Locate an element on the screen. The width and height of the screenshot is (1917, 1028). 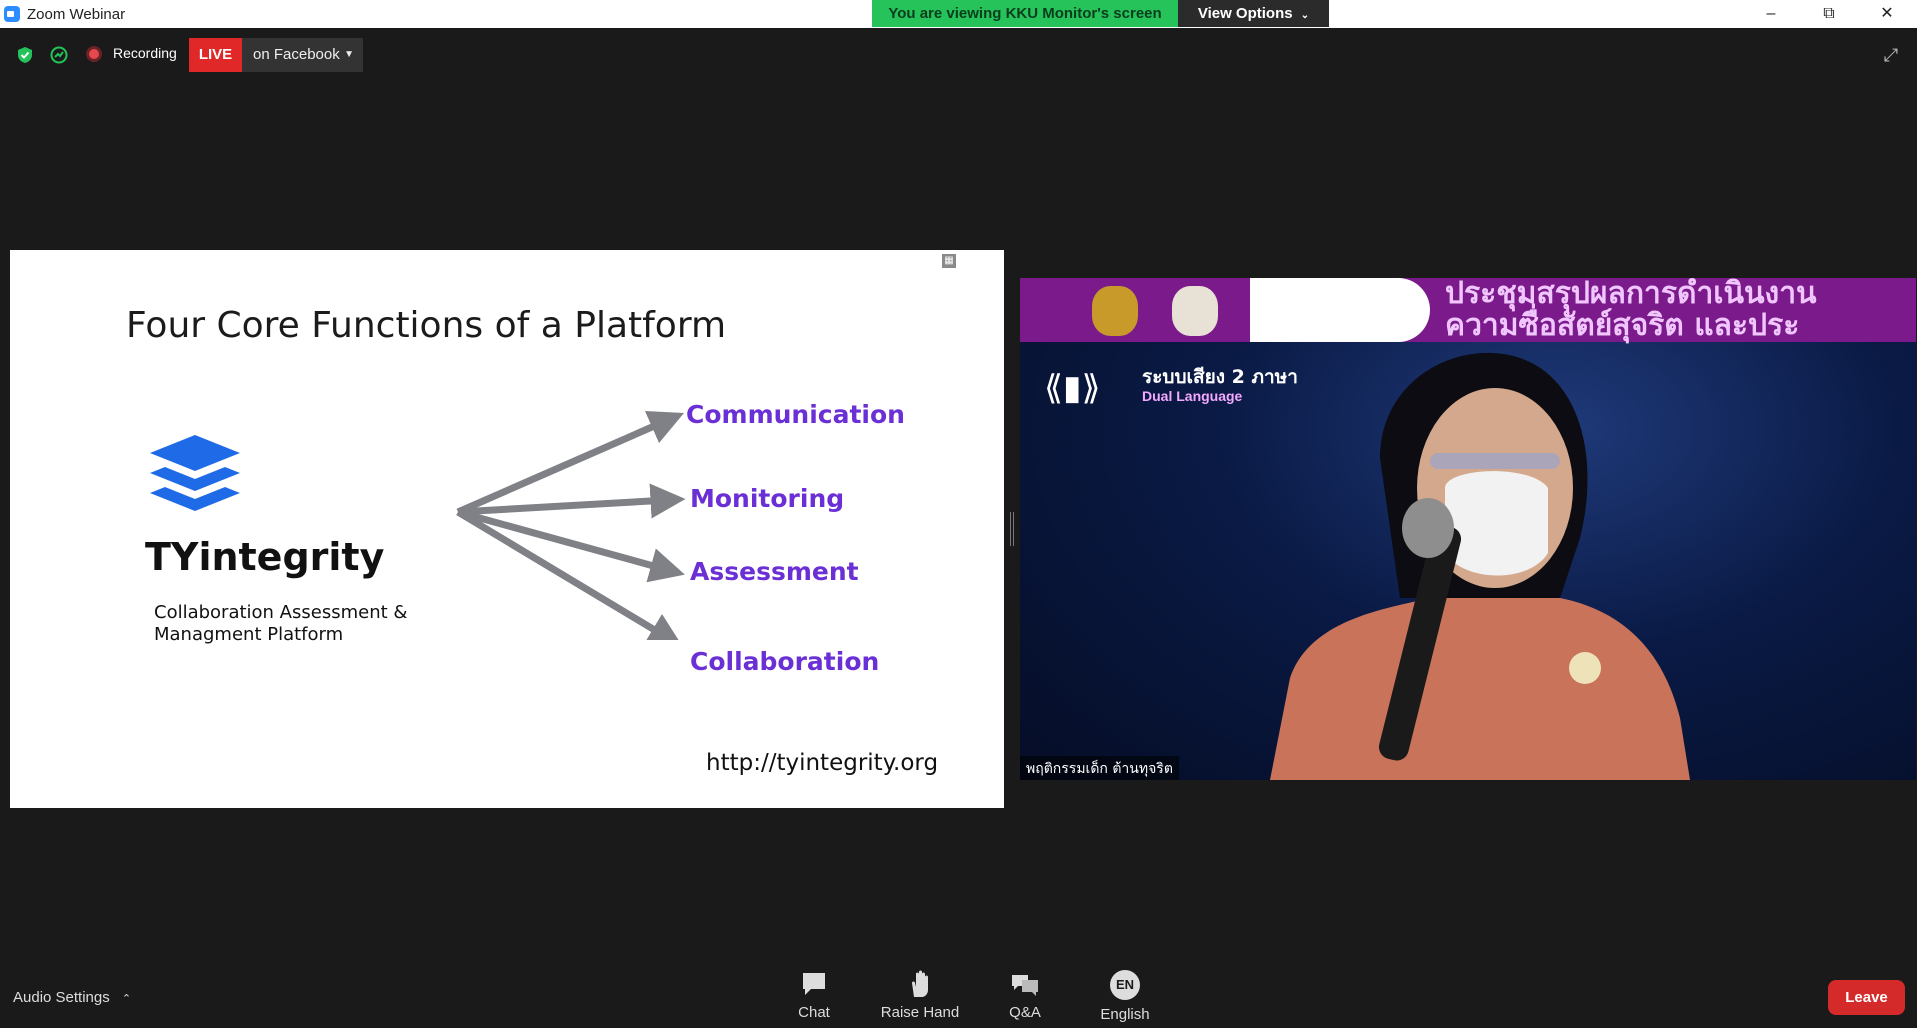
restore-icon: ⧉ is located at coordinates (1829, 13).